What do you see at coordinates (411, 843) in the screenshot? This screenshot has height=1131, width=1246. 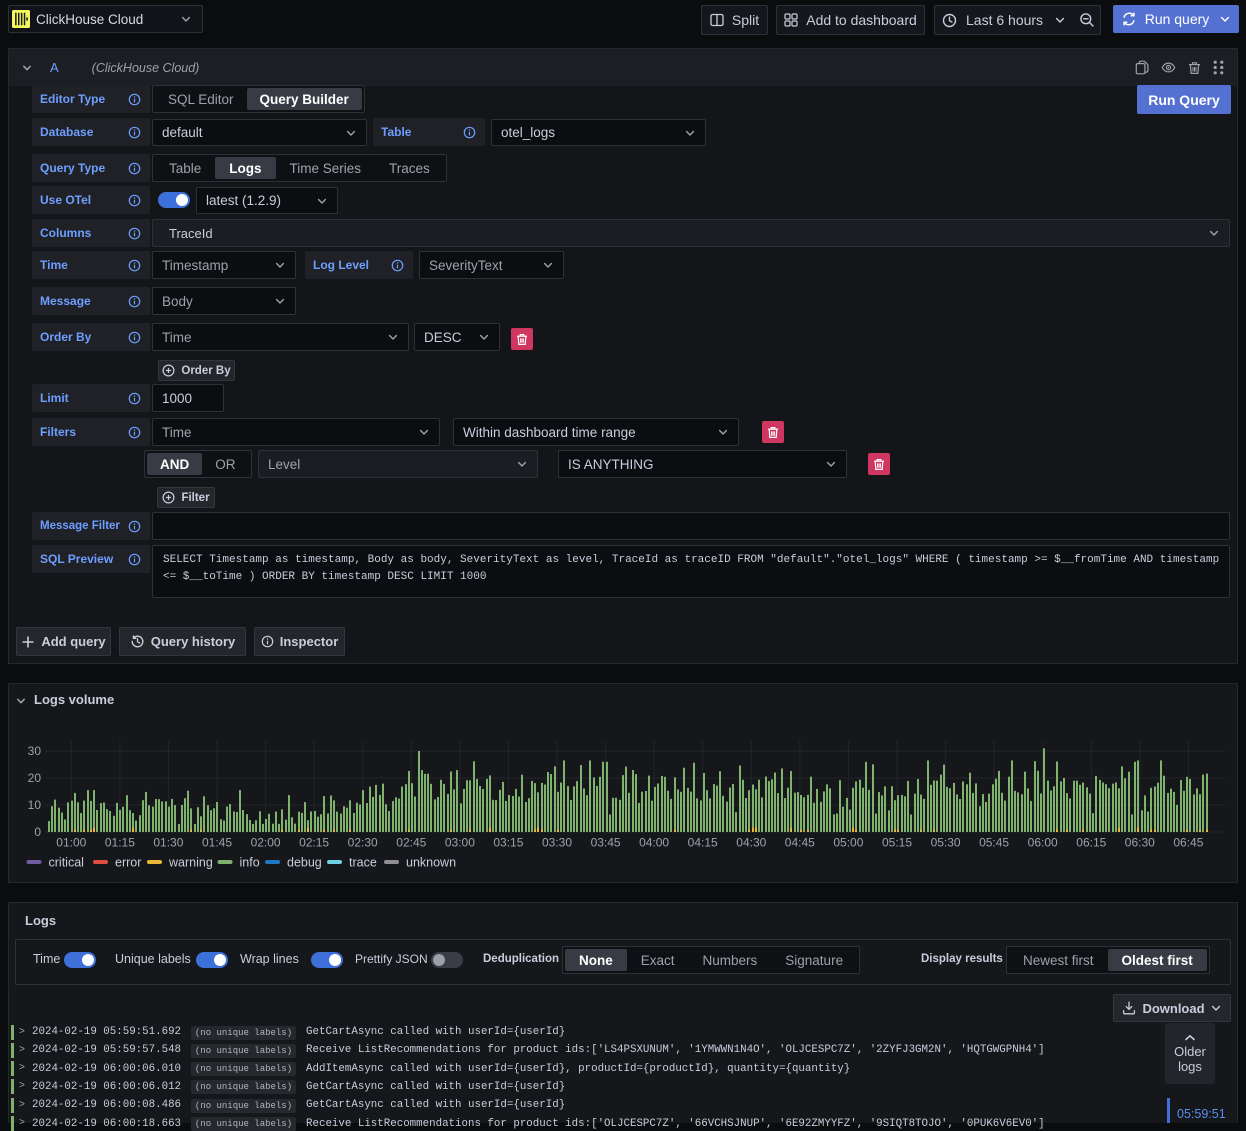 I see `svg-text: 02:45` at bounding box center [411, 843].